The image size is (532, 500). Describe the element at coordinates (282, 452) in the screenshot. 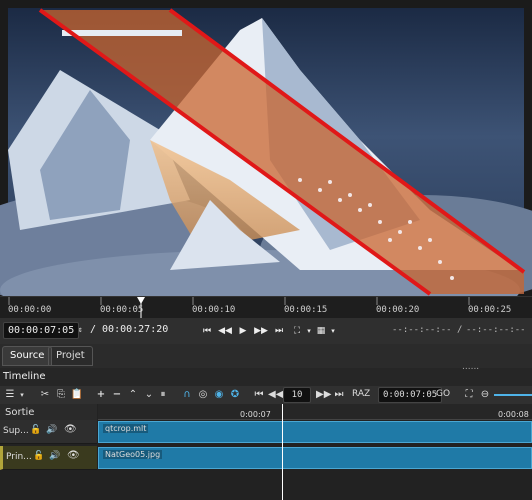

I see `playhead` at that location.